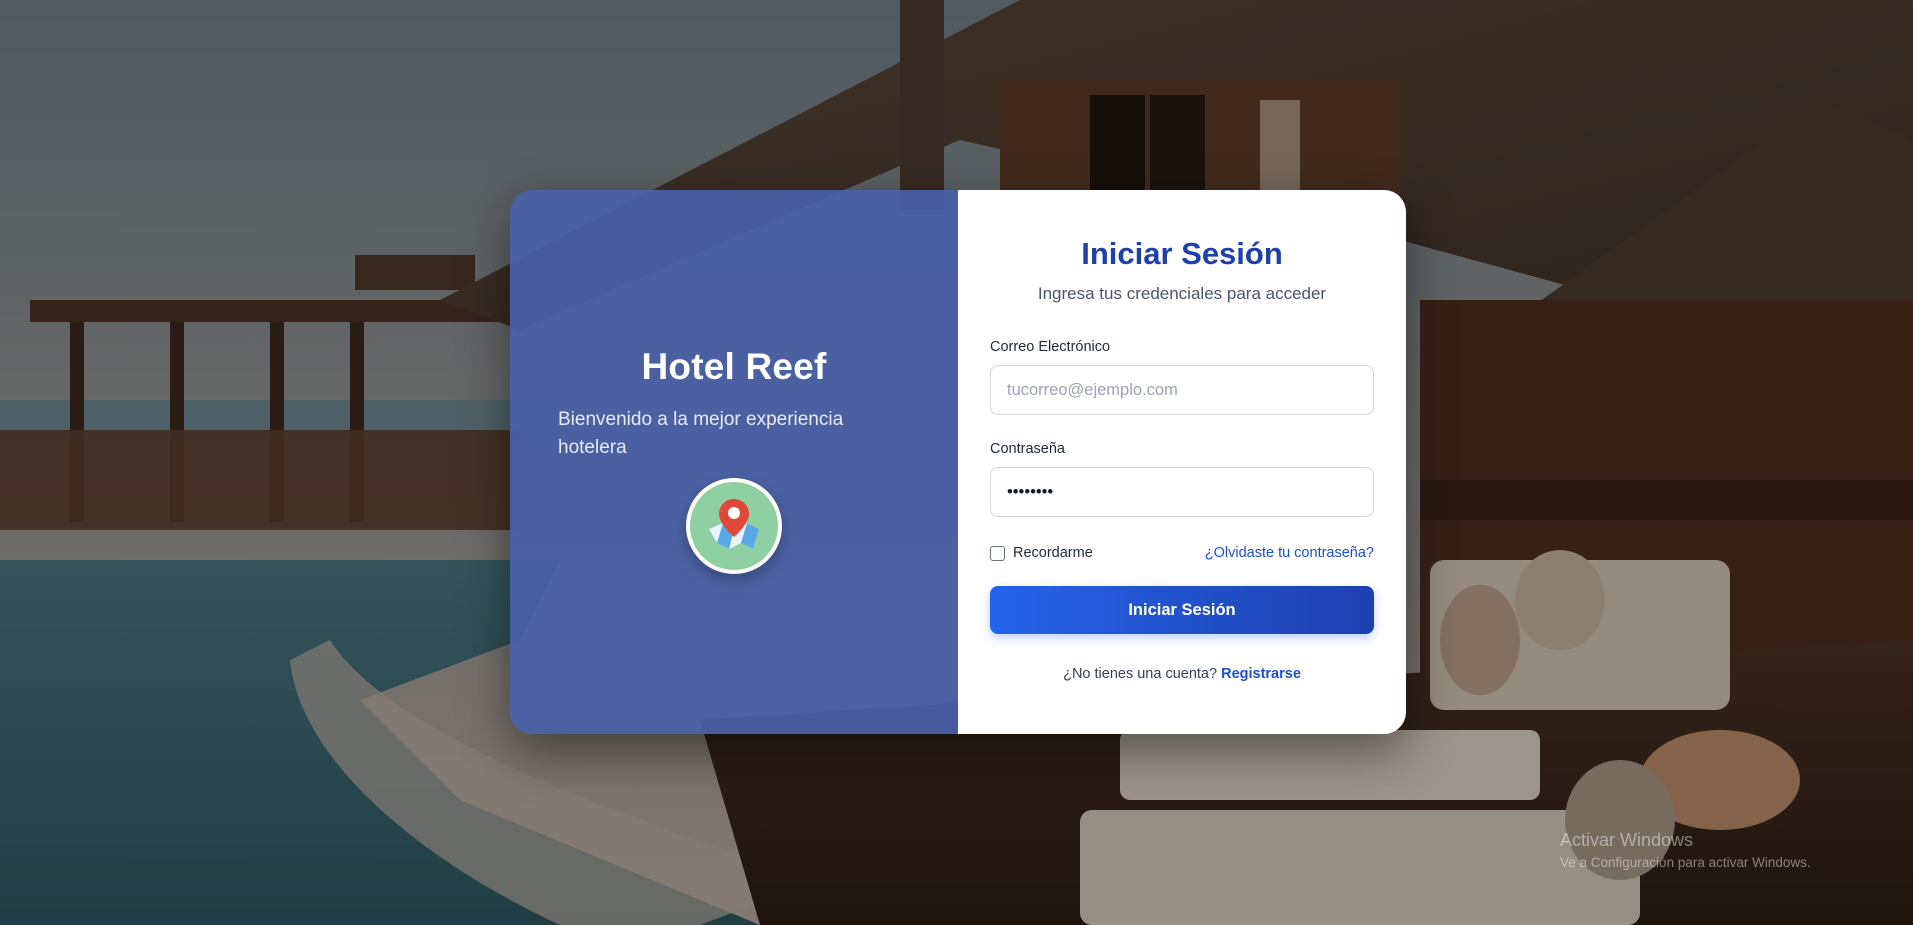 The height and width of the screenshot is (925, 1913). What do you see at coordinates (1182, 253) in the screenshot?
I see `form-title: Iniciar Sesión` at bounding box center [1182, 253].